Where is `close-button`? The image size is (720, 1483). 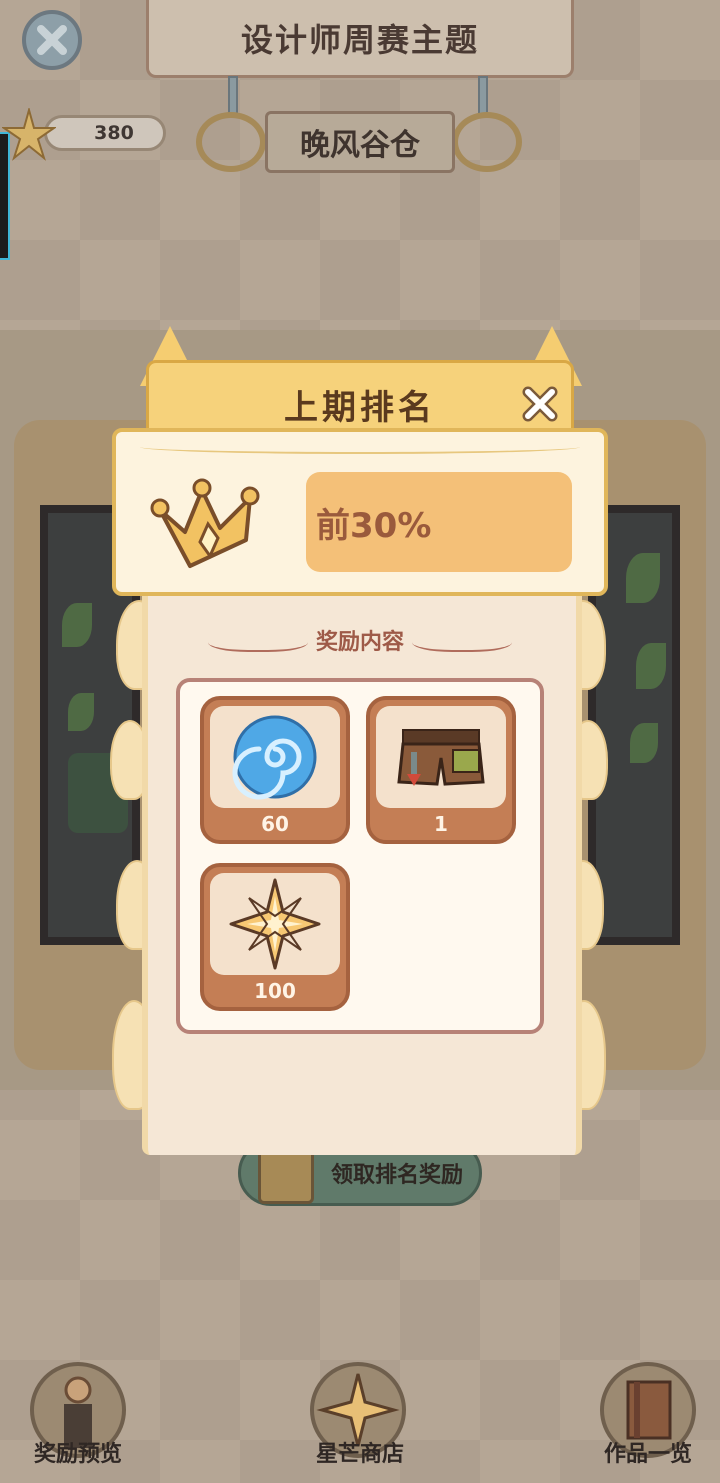 close-button is located at coordinates (52, 40).